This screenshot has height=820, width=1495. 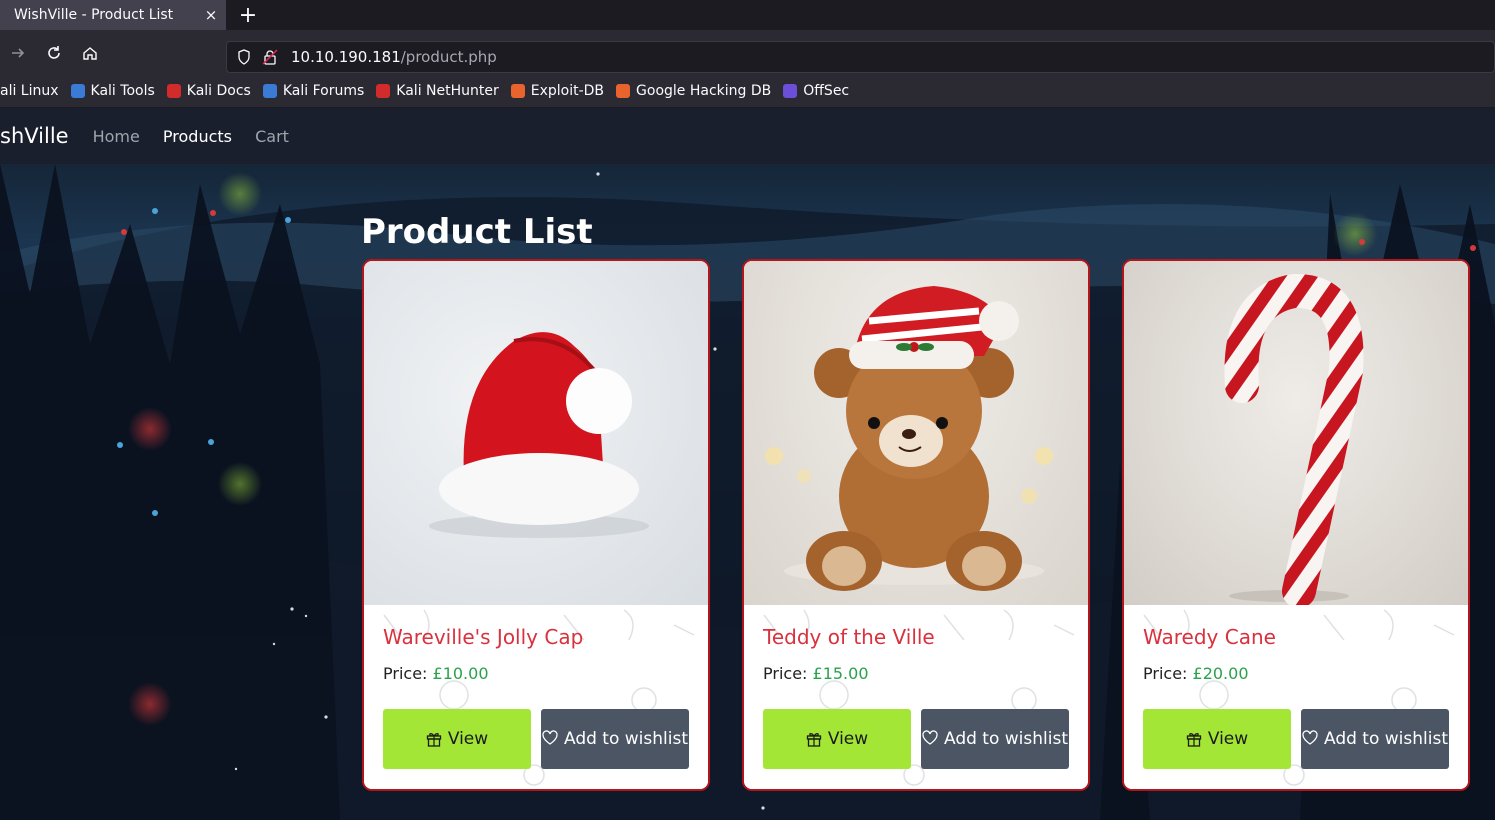 I want to click on tab-title: WishVille - Product List, so click(x=94, y=15).